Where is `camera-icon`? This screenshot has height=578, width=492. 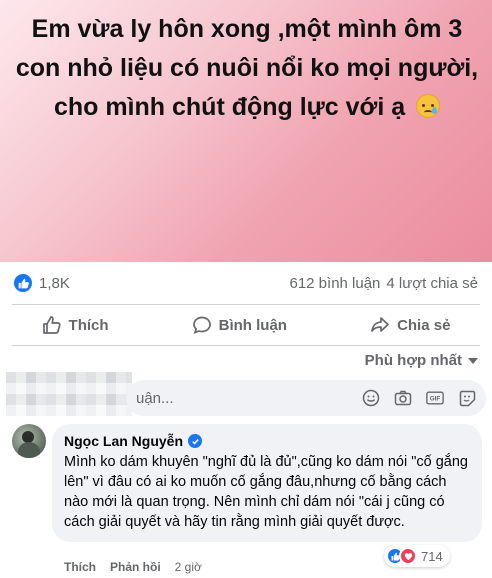
camera-icon is located at coordinates (403, 398).